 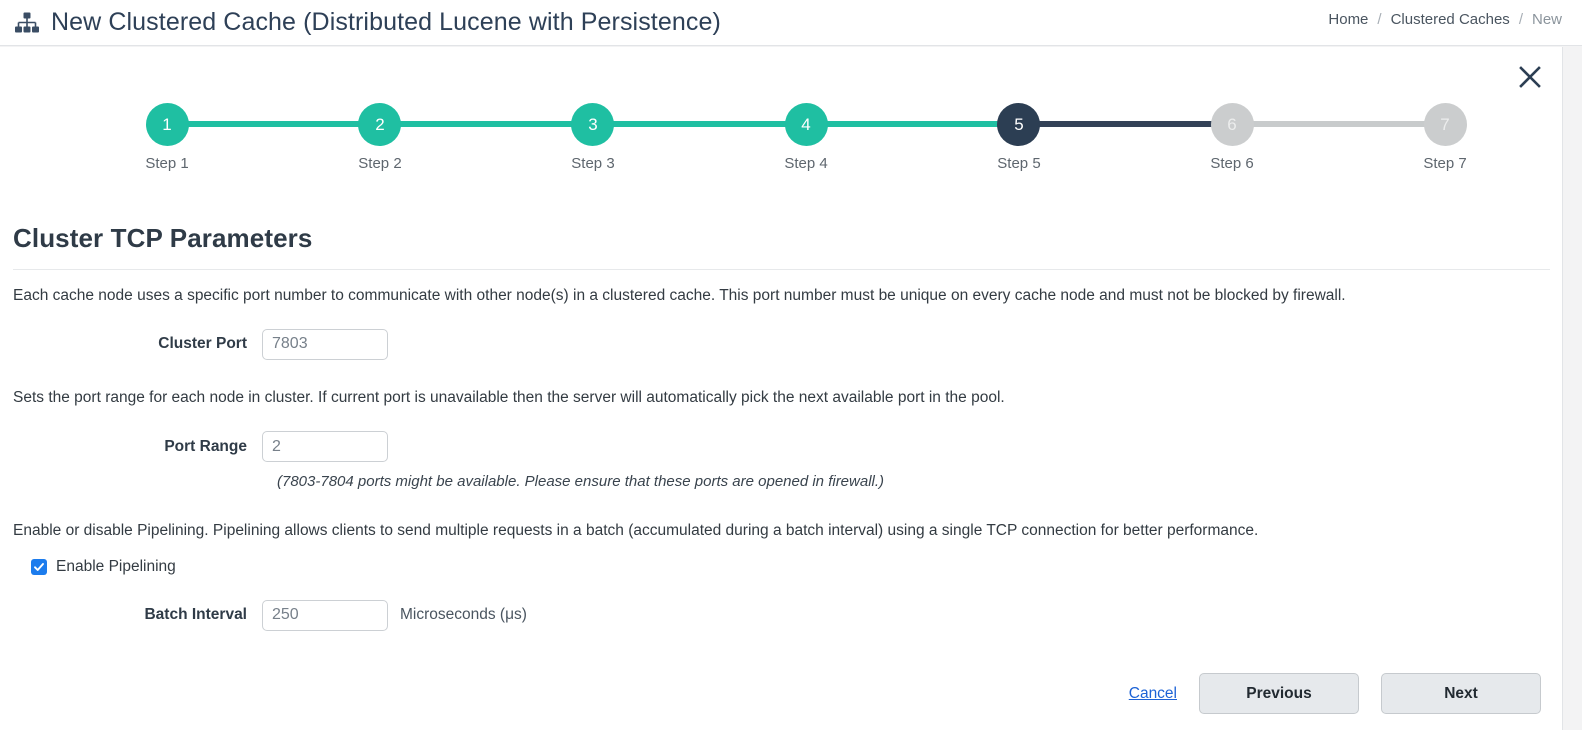 What do you see at coordinates (27, 23) in the screenshot?
I see `sitemap-icon` at bounding box center [27, 23].